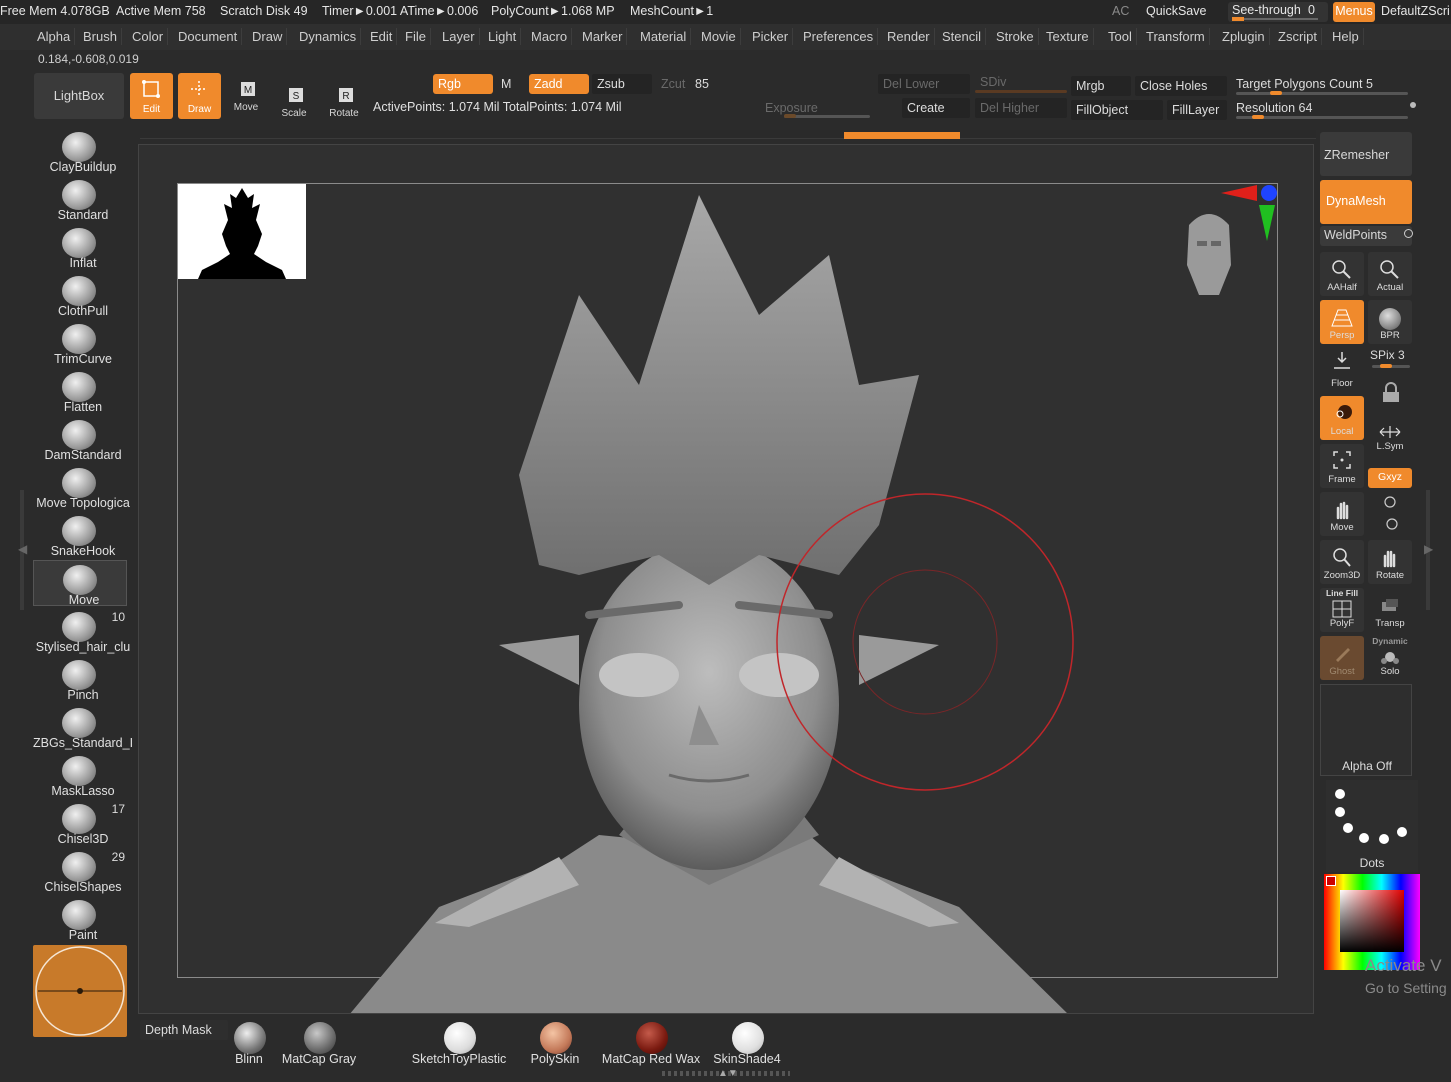 The width and height of the screenshot is (1451, 1082). What do you see at coordinates (674, 84) in the screenshot?
I see `zcut-button: Zcut` at bounding box center [674, 84].